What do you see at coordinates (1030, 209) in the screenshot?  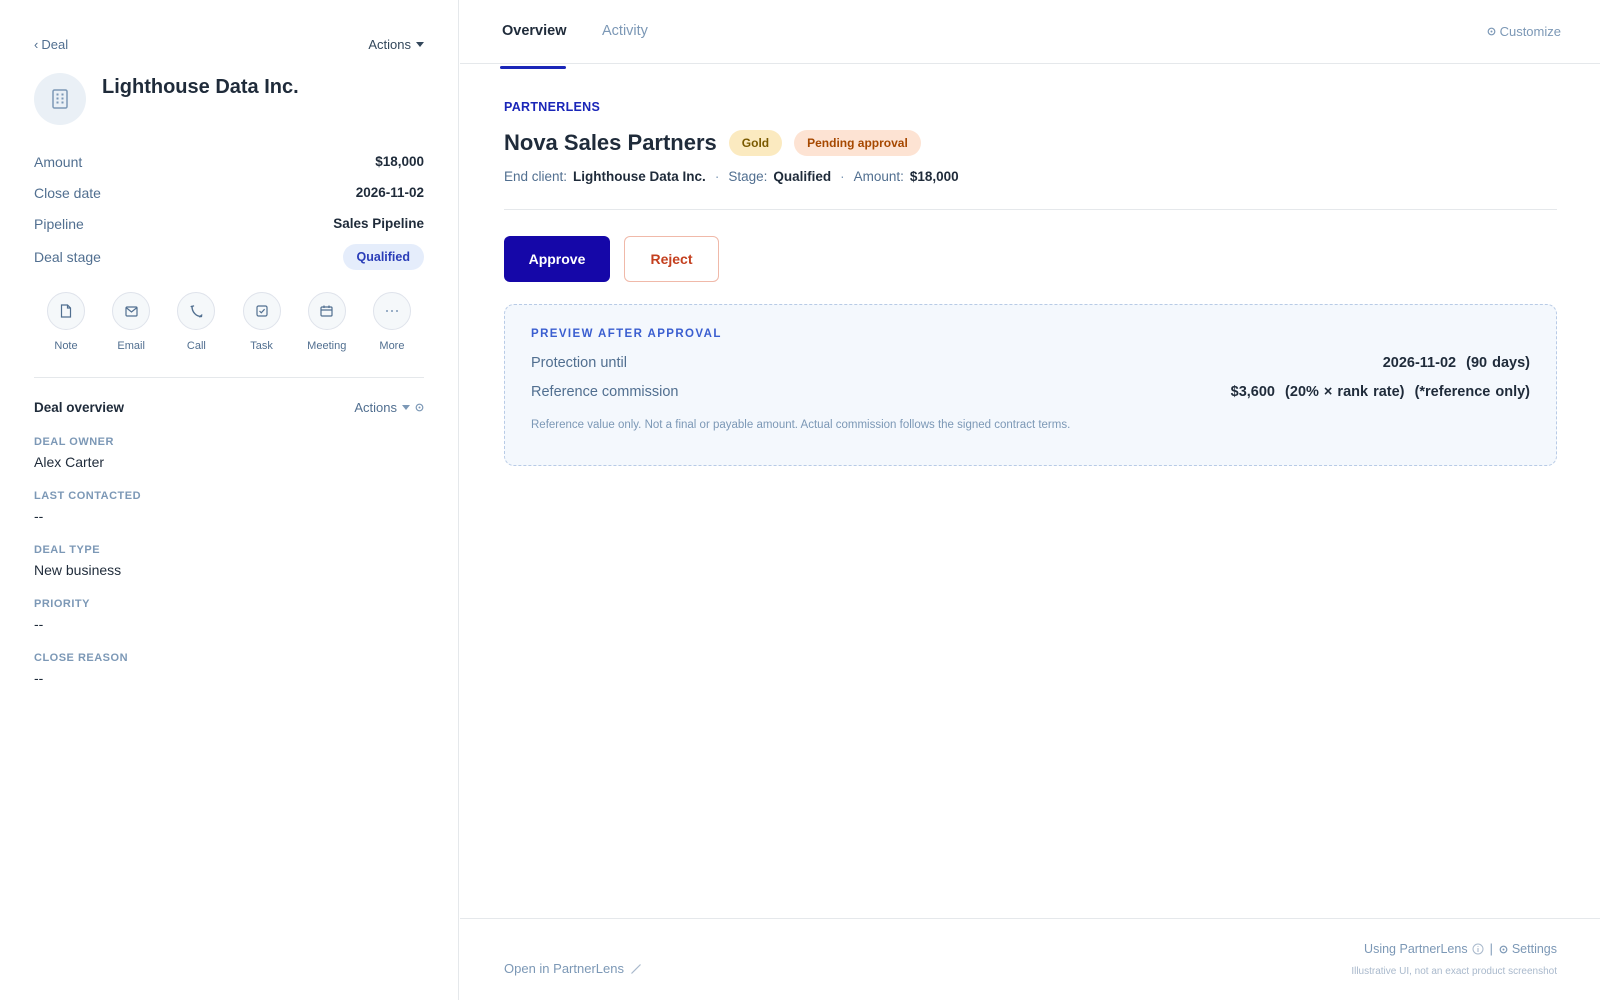 I see `content-divider` at bounding box center [1030, 209].